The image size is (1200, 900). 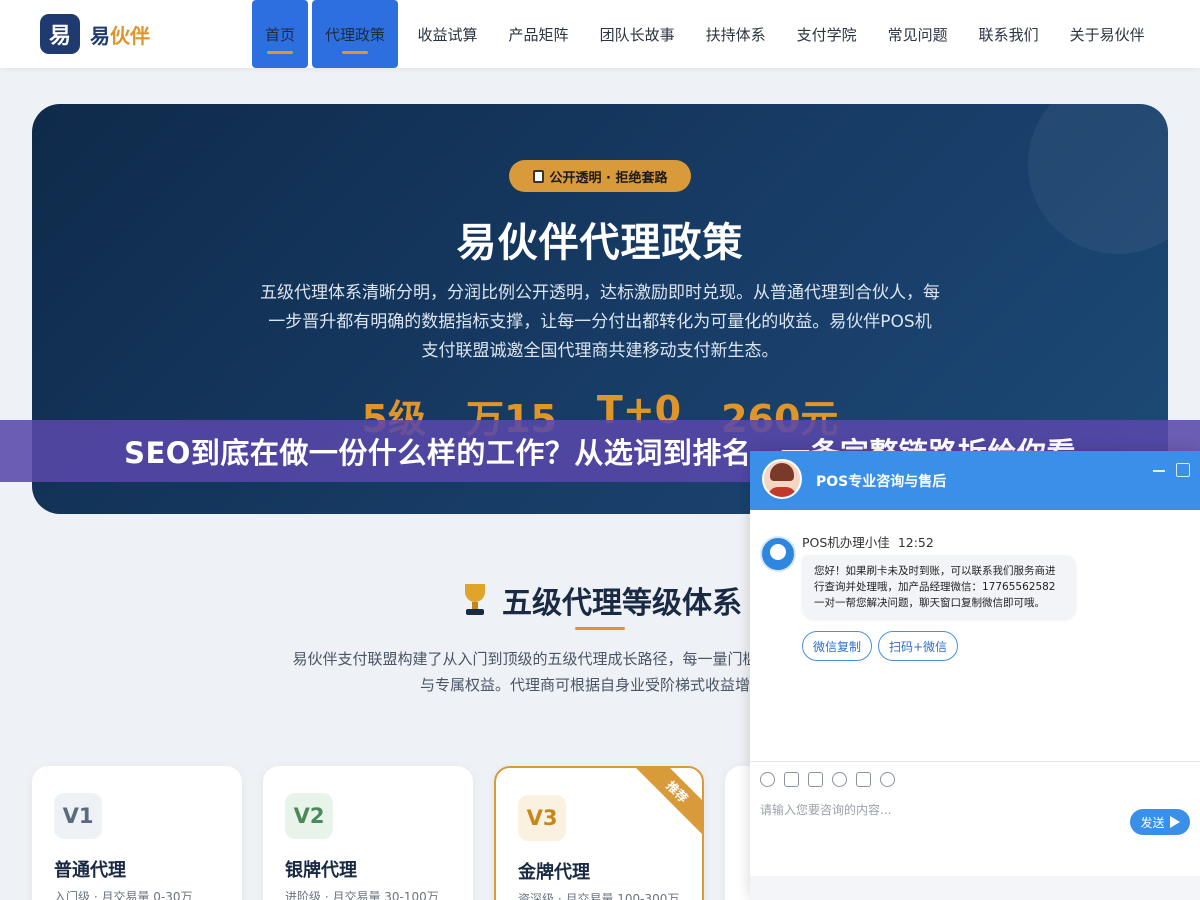 I want to click on site-logo: 易 易伙伴, so click(x=95, y=34).